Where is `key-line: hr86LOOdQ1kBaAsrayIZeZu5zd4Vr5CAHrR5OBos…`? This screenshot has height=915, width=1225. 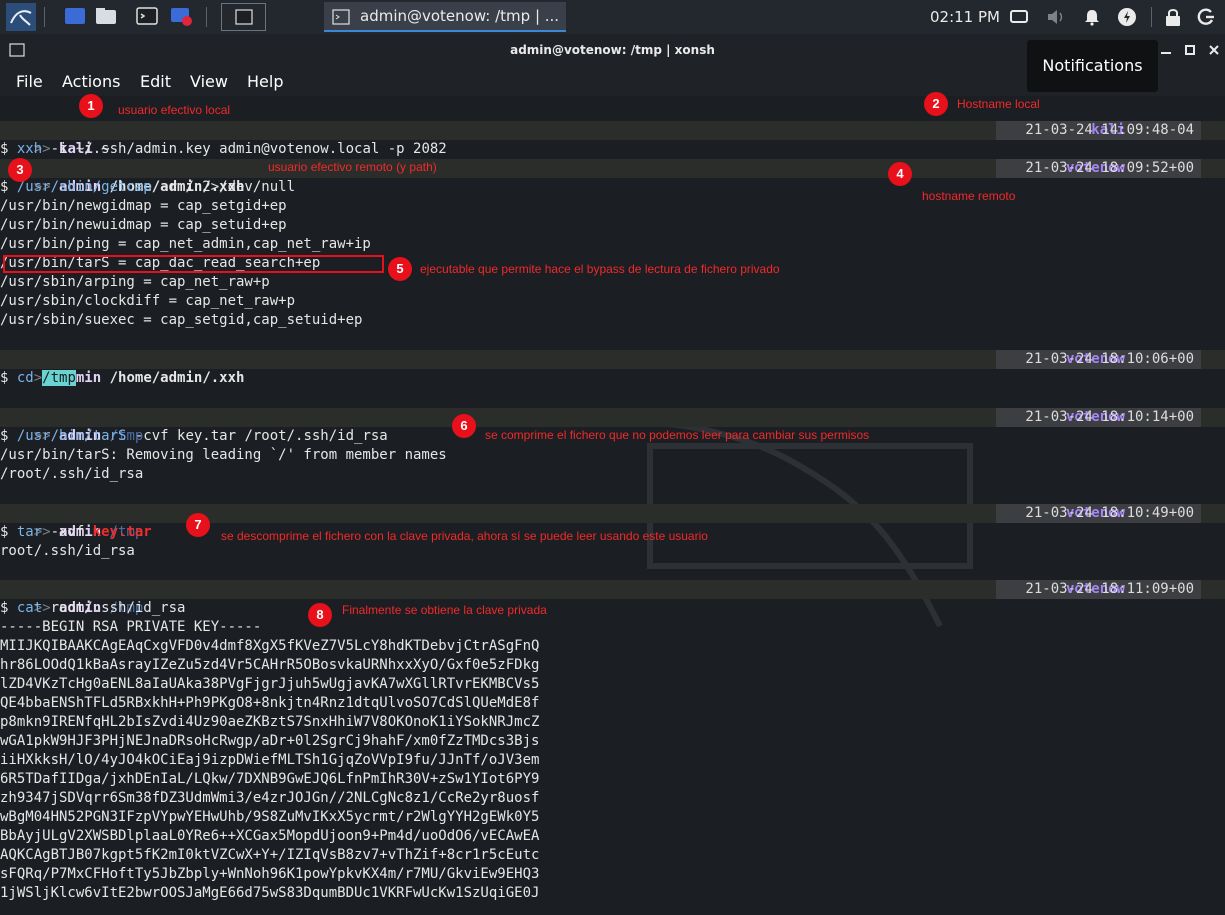
key-line: hr86LOOdQ1kBaAsrayIZeZu5zd4Vr5CAHrR5OBos… is located at coordinates (270, 665).